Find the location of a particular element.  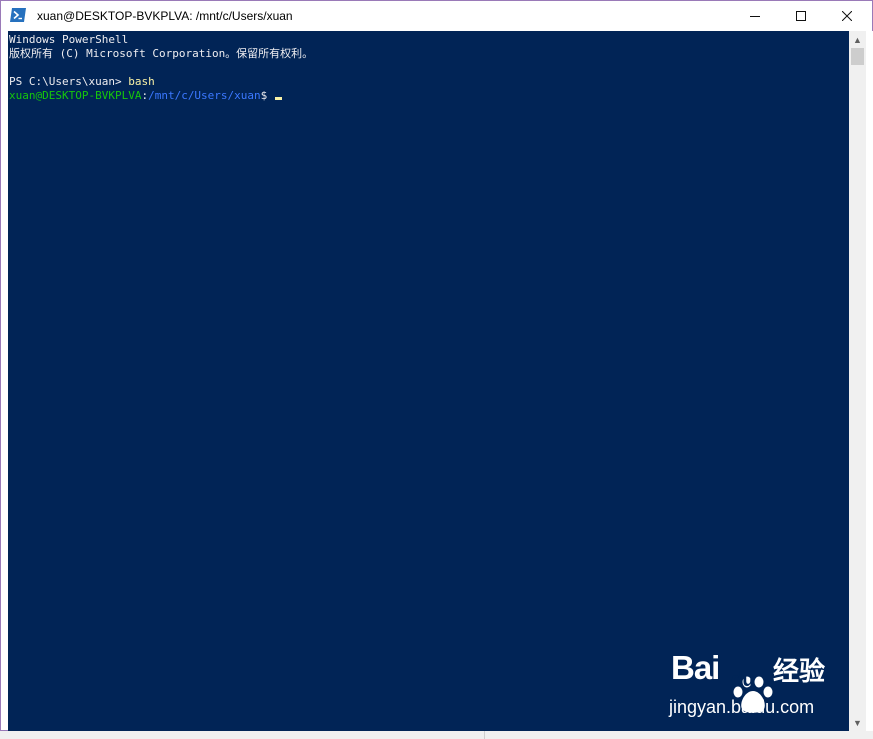

bash-path: /mnt/c/Users/xuan is located at coordinates (204, 95).